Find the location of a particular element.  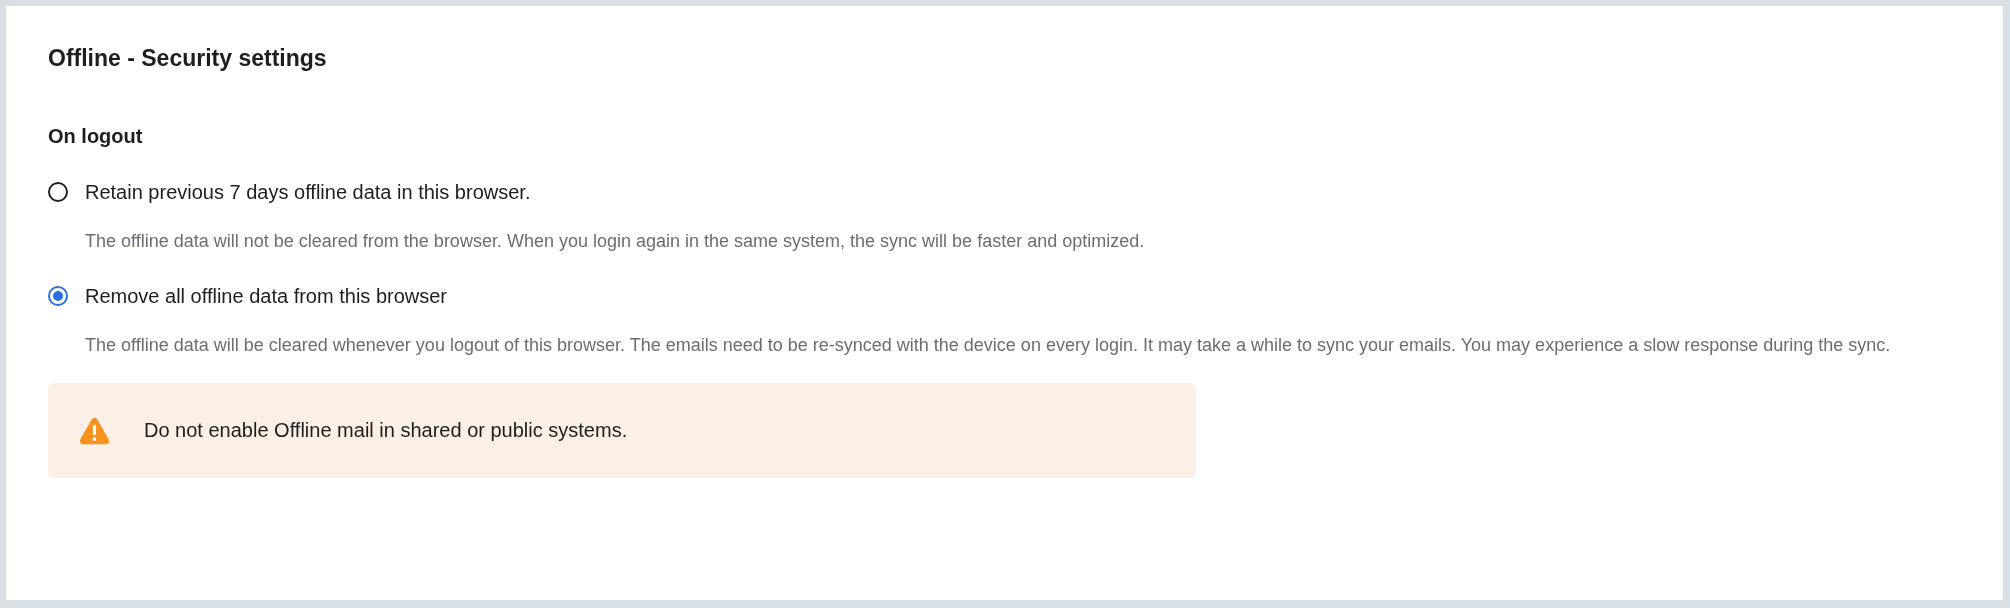

option-label: Retain previous 7 days offline data in this browser. is located at coordinates (308, 192).